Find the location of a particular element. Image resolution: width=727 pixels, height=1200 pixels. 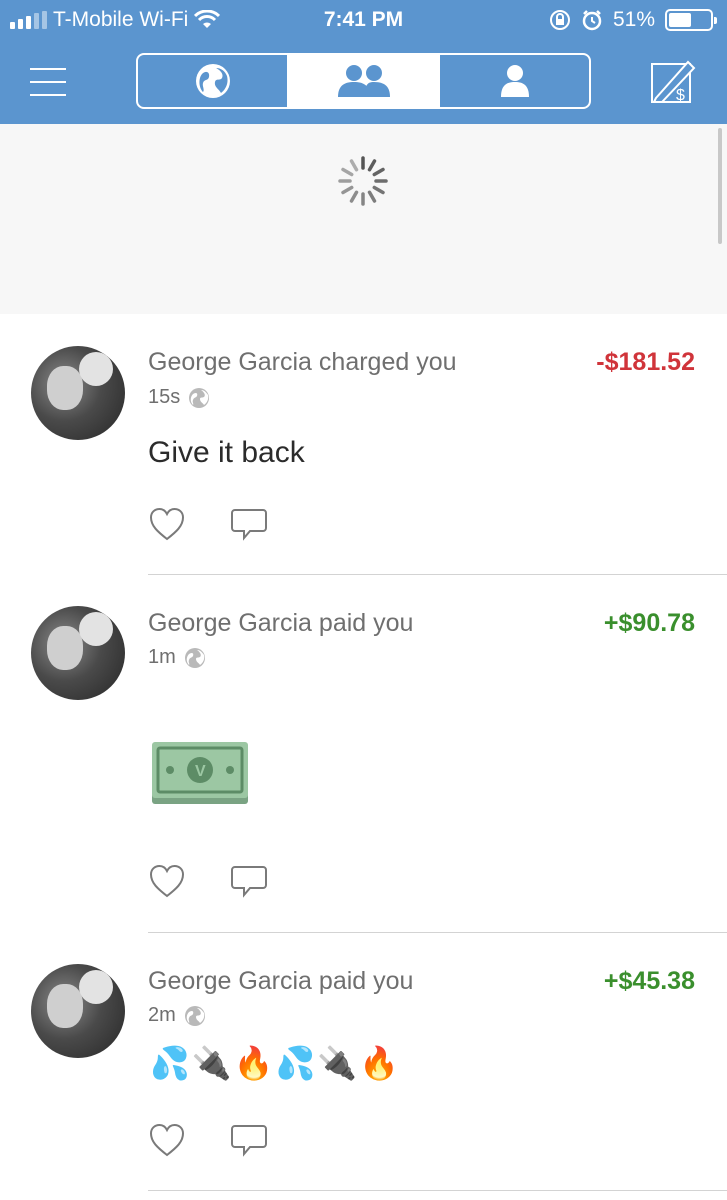

transaction-time: 15s is located at coordinates (164, 397).